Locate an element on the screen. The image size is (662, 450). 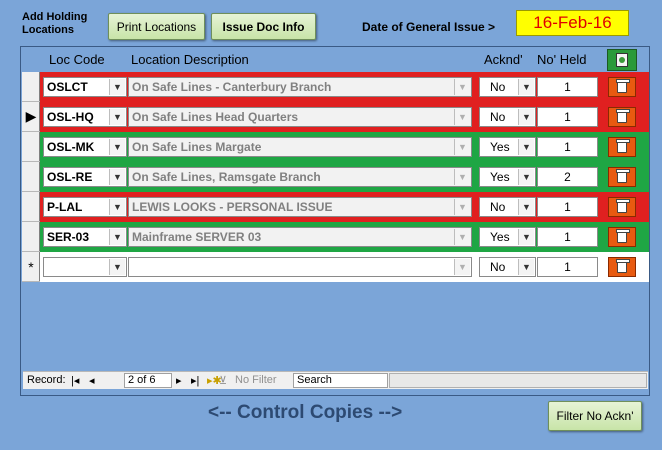
current-record-field: 2 of 6 is located at coordinates (148, 380).